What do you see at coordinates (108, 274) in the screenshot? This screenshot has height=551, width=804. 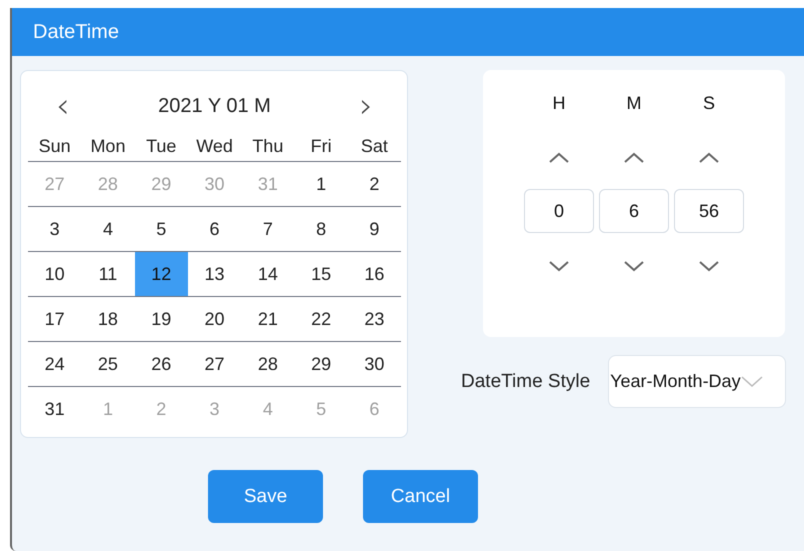 I see `calendar-day: 11` at bounding box center [108, 274].